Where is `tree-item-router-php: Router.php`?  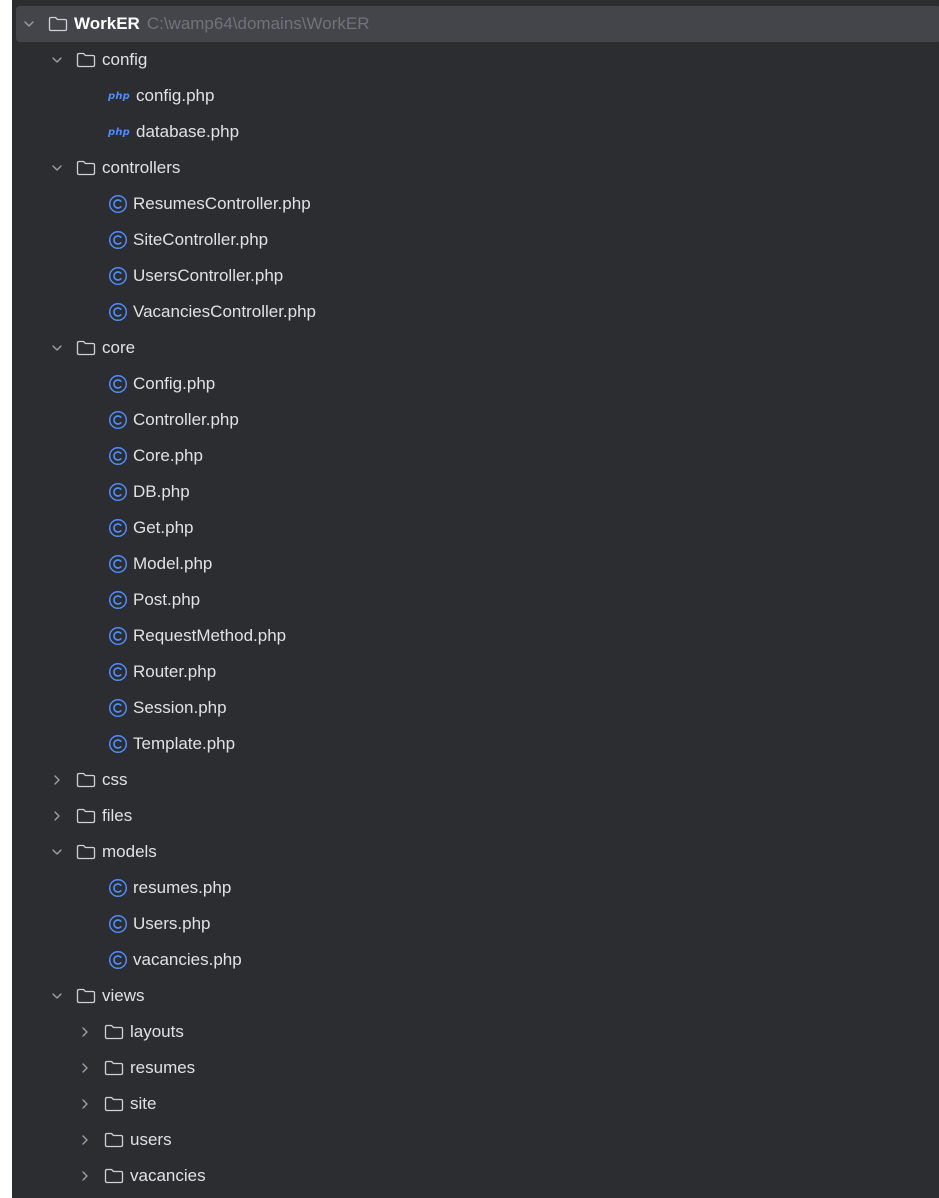 tree-item-router-php: Router.php is located at coordinates (114, 672).